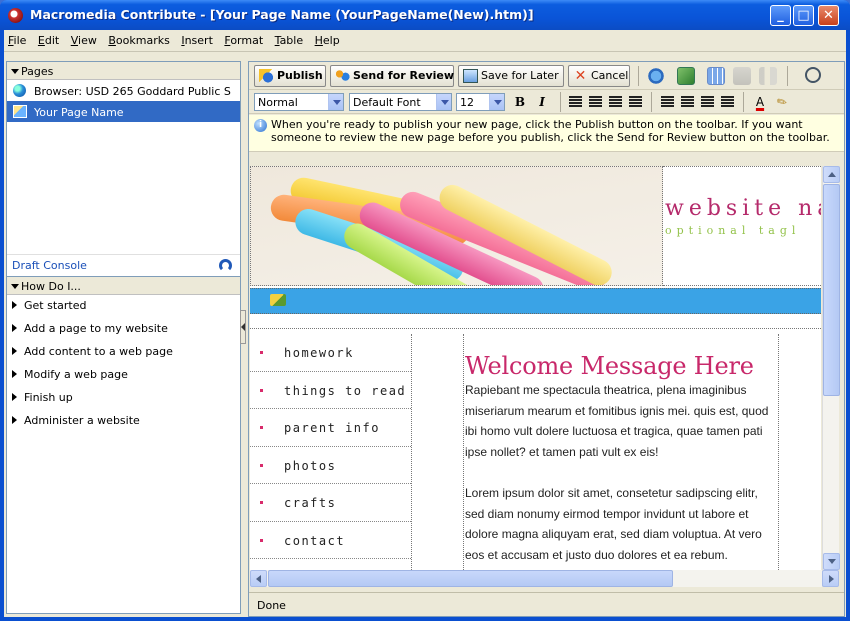 The image size is (850, 621). I want to click on align-justify-icon, so click(635, 101).